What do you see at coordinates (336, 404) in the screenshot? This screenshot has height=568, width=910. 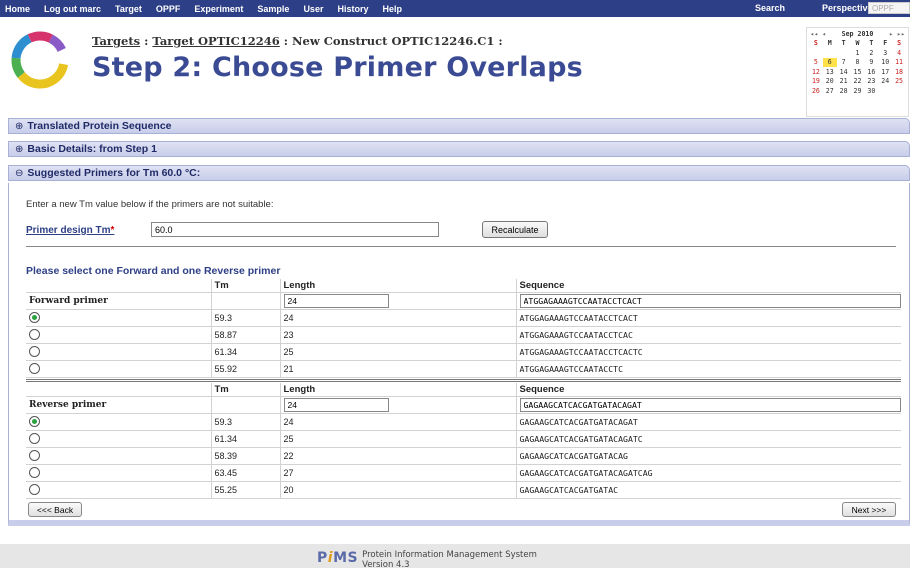 I see `reverse-length-input` at bounding box center [336, 404].